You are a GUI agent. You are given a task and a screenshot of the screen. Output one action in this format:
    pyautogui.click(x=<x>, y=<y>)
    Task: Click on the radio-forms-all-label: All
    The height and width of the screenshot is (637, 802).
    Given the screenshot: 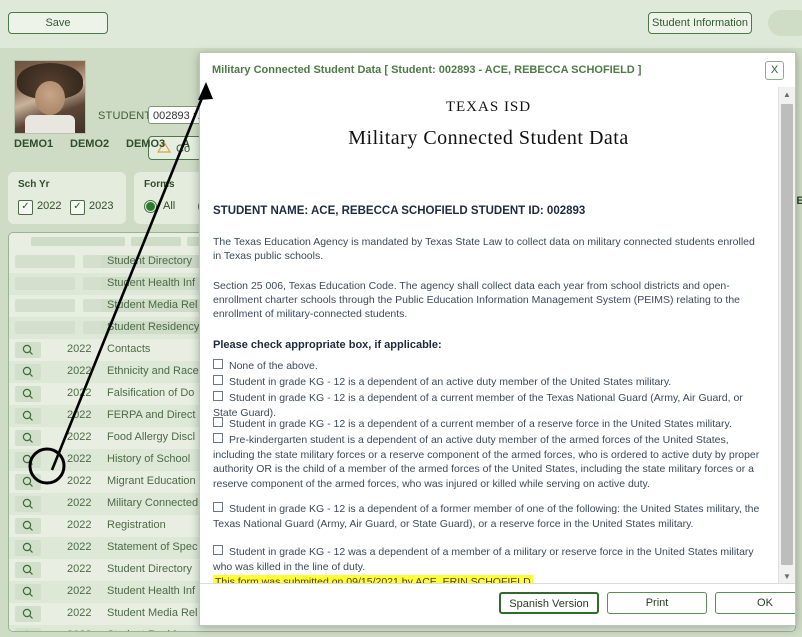 What is the action you would take?
    pyautogui.click(x=169, y=206)
    